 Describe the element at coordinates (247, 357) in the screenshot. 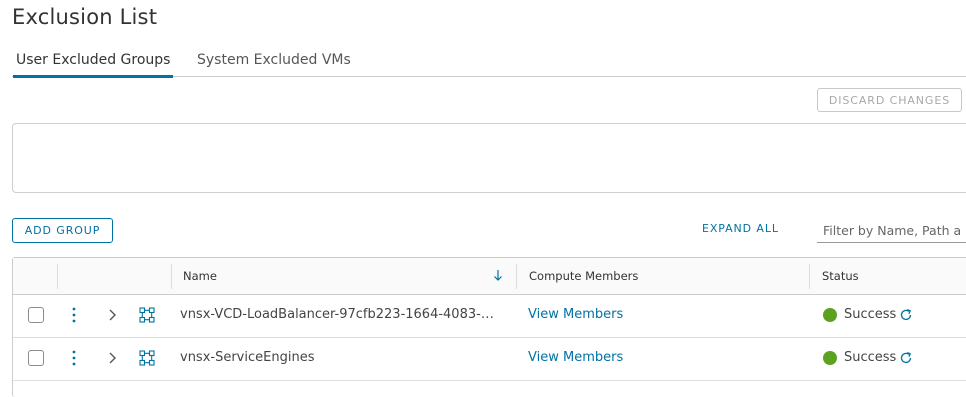

I see `group-name: vnsx-ServiceEngines` at that location.